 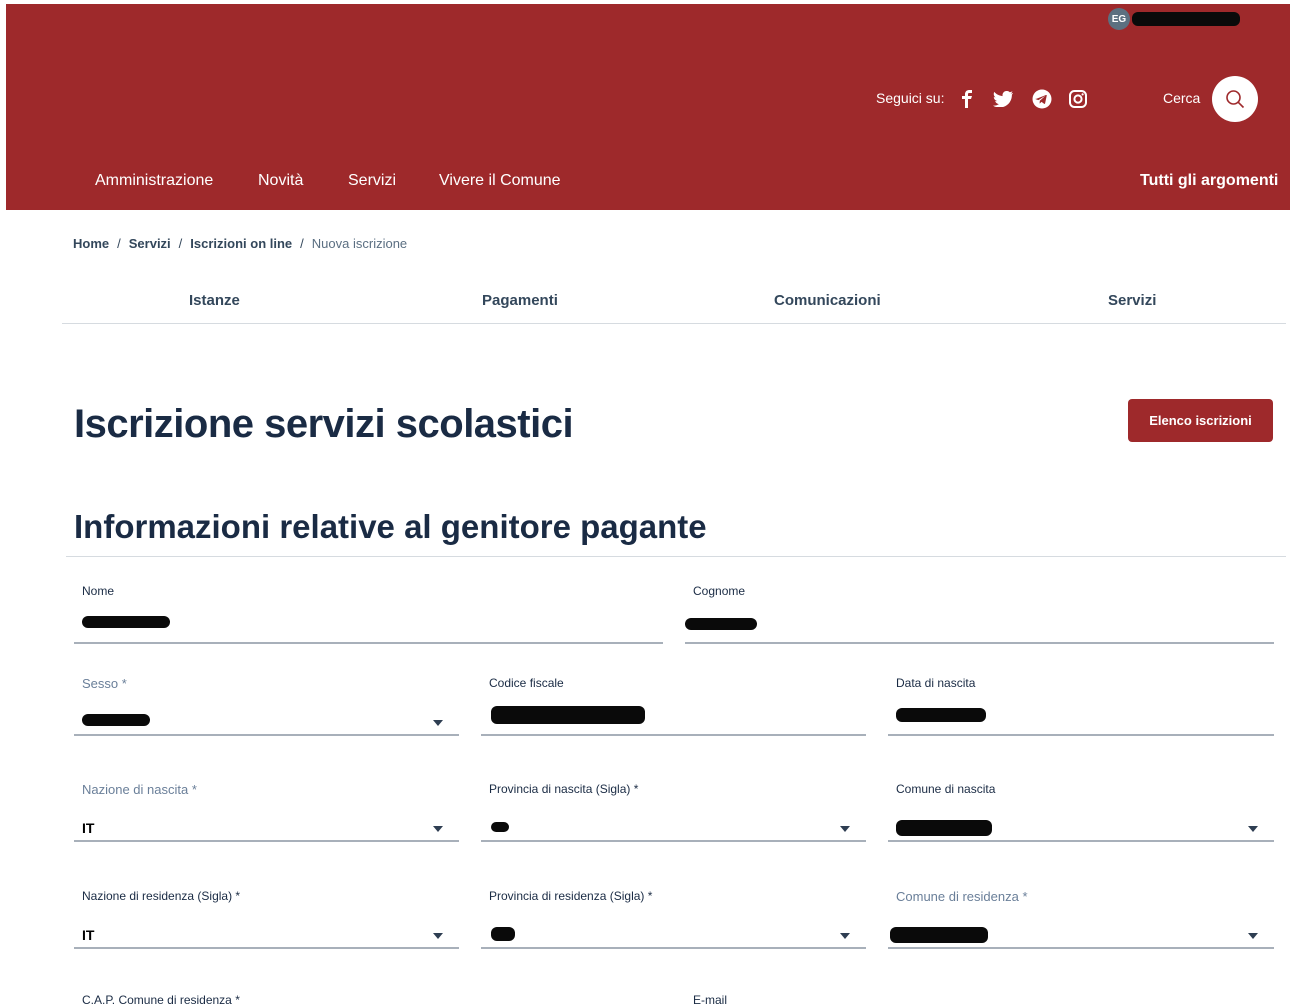 I want to click on cognome-value-redacted, so click(x=721, y=624).